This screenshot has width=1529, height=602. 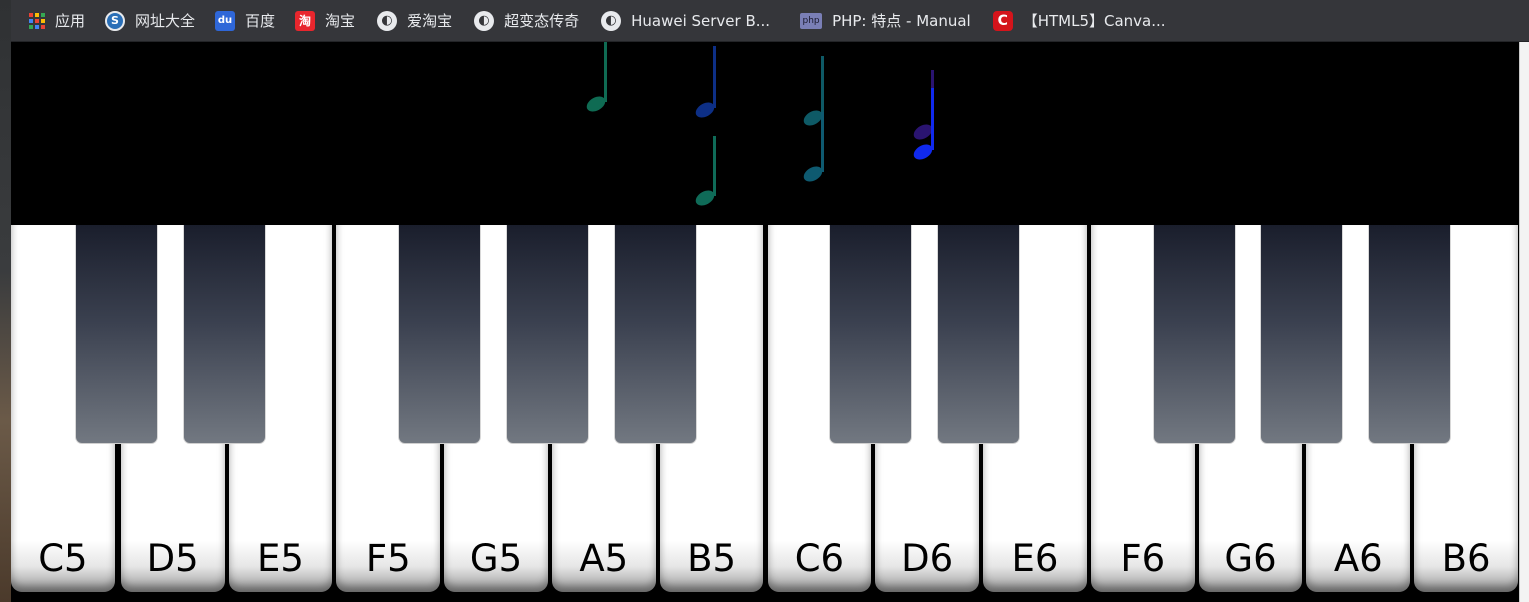 I want to click on bookmark-4: 淘淘宝, so click(x=325, y=20).